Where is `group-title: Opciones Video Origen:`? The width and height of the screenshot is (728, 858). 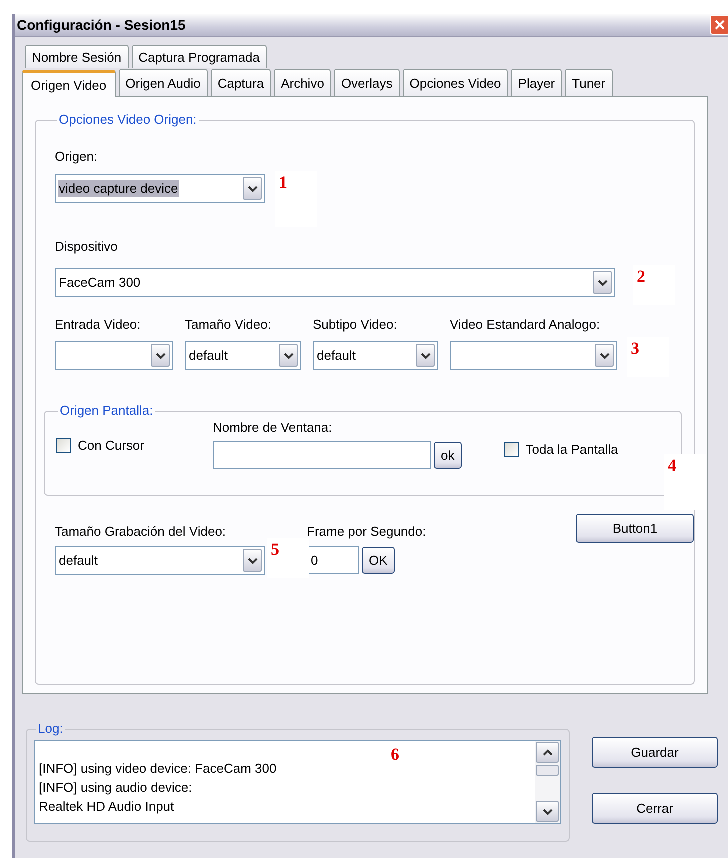
group-title: Opciones Video Origen: is located at coordinates (128, 120).